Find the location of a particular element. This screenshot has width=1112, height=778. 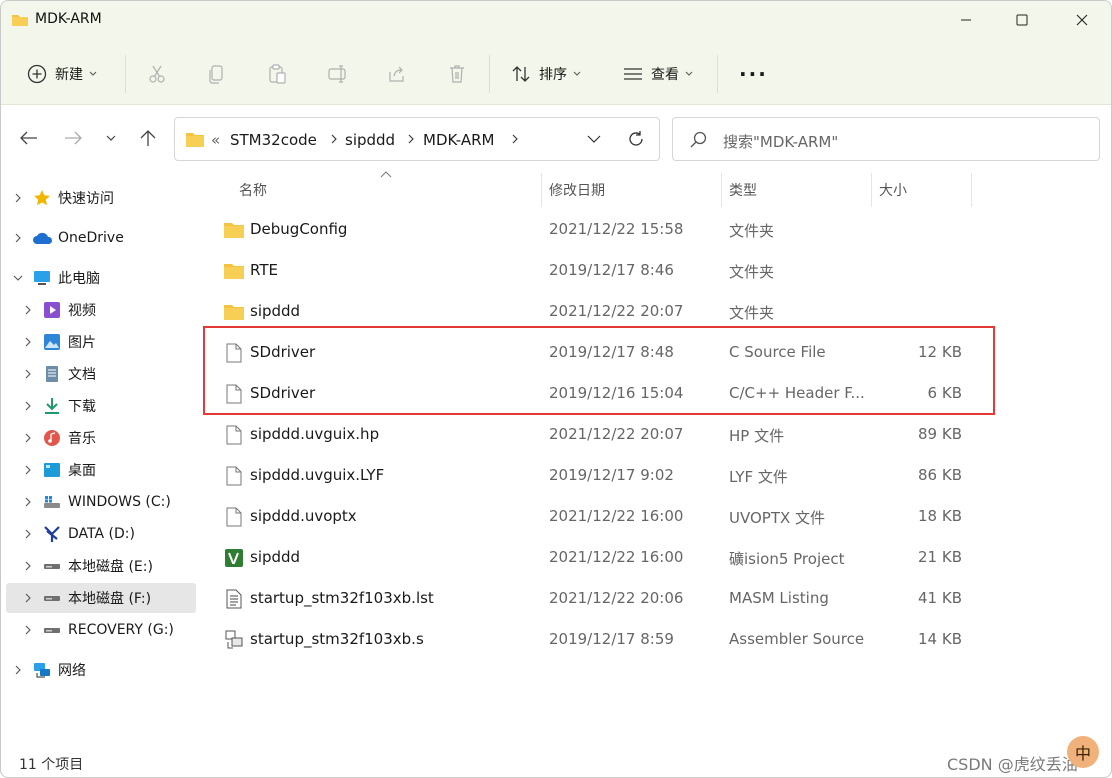

file-row: RTE 2019/12/17 8:46 文件夹 is located at coordinates (596, 270).